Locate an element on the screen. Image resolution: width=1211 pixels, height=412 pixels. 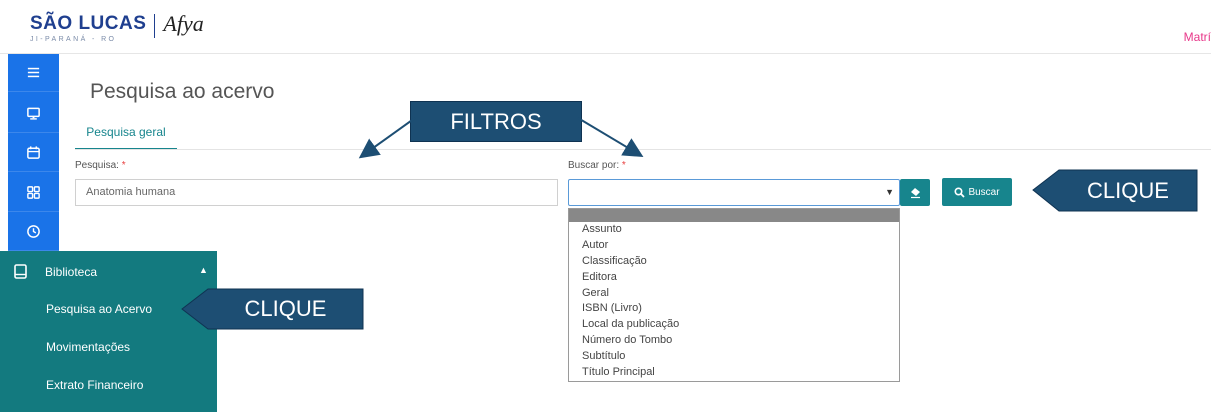
sidebar-icon-strip is located at coordinates (33, 152).